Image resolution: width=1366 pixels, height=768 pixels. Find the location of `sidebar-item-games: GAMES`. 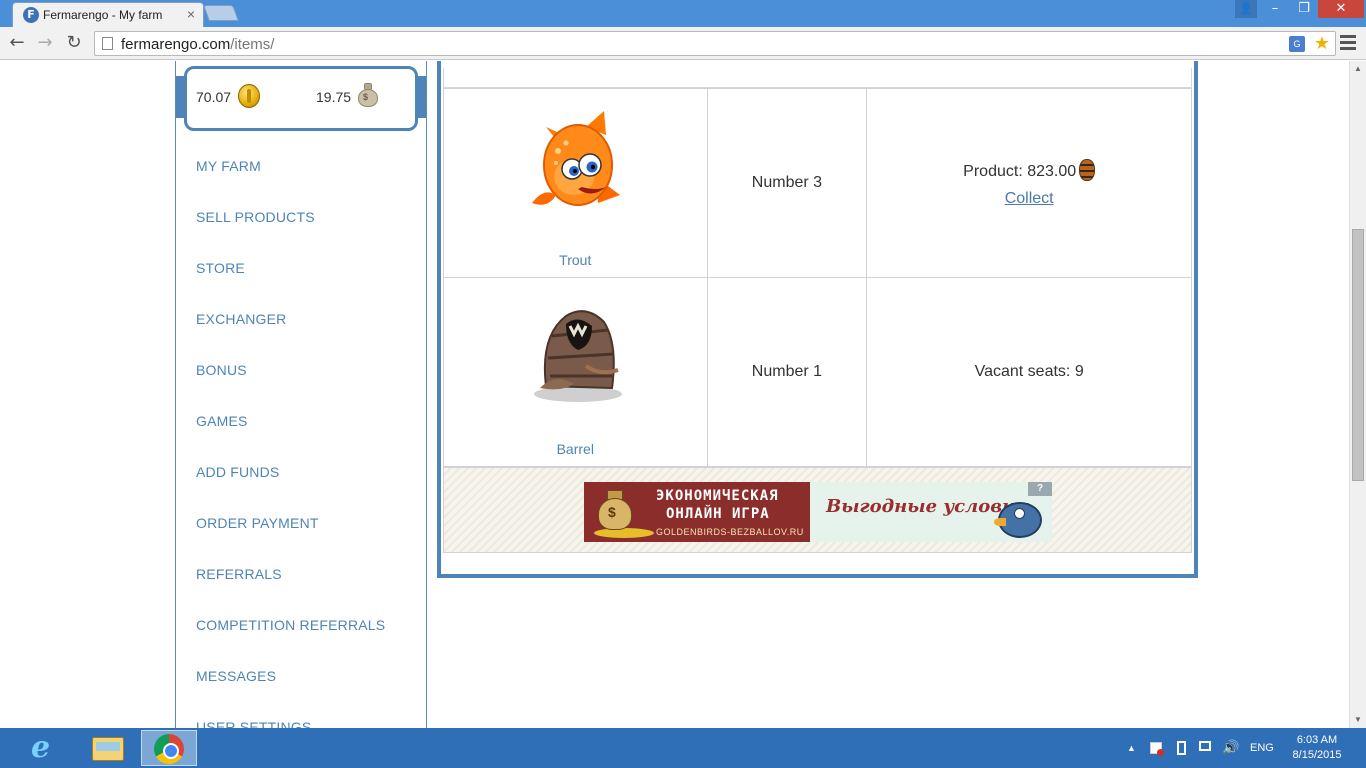

sidebar-item-games: GAMES is located at coordinates (301, 421).